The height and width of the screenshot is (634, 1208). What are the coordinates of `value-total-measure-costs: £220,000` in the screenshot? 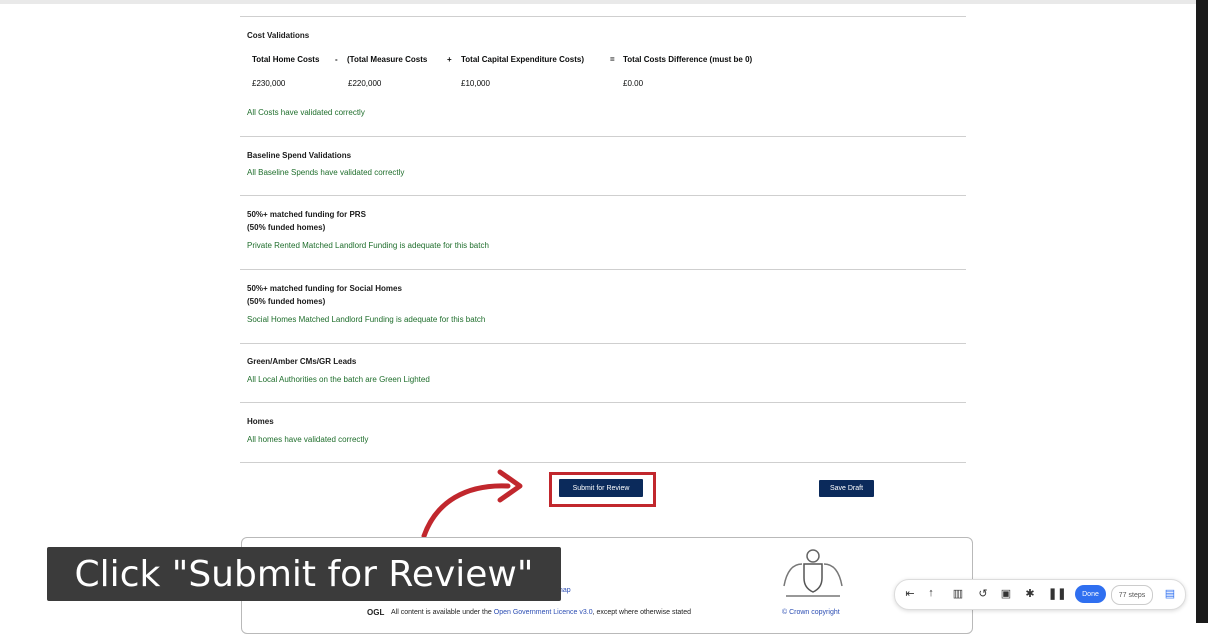 It's located at (365, 83).